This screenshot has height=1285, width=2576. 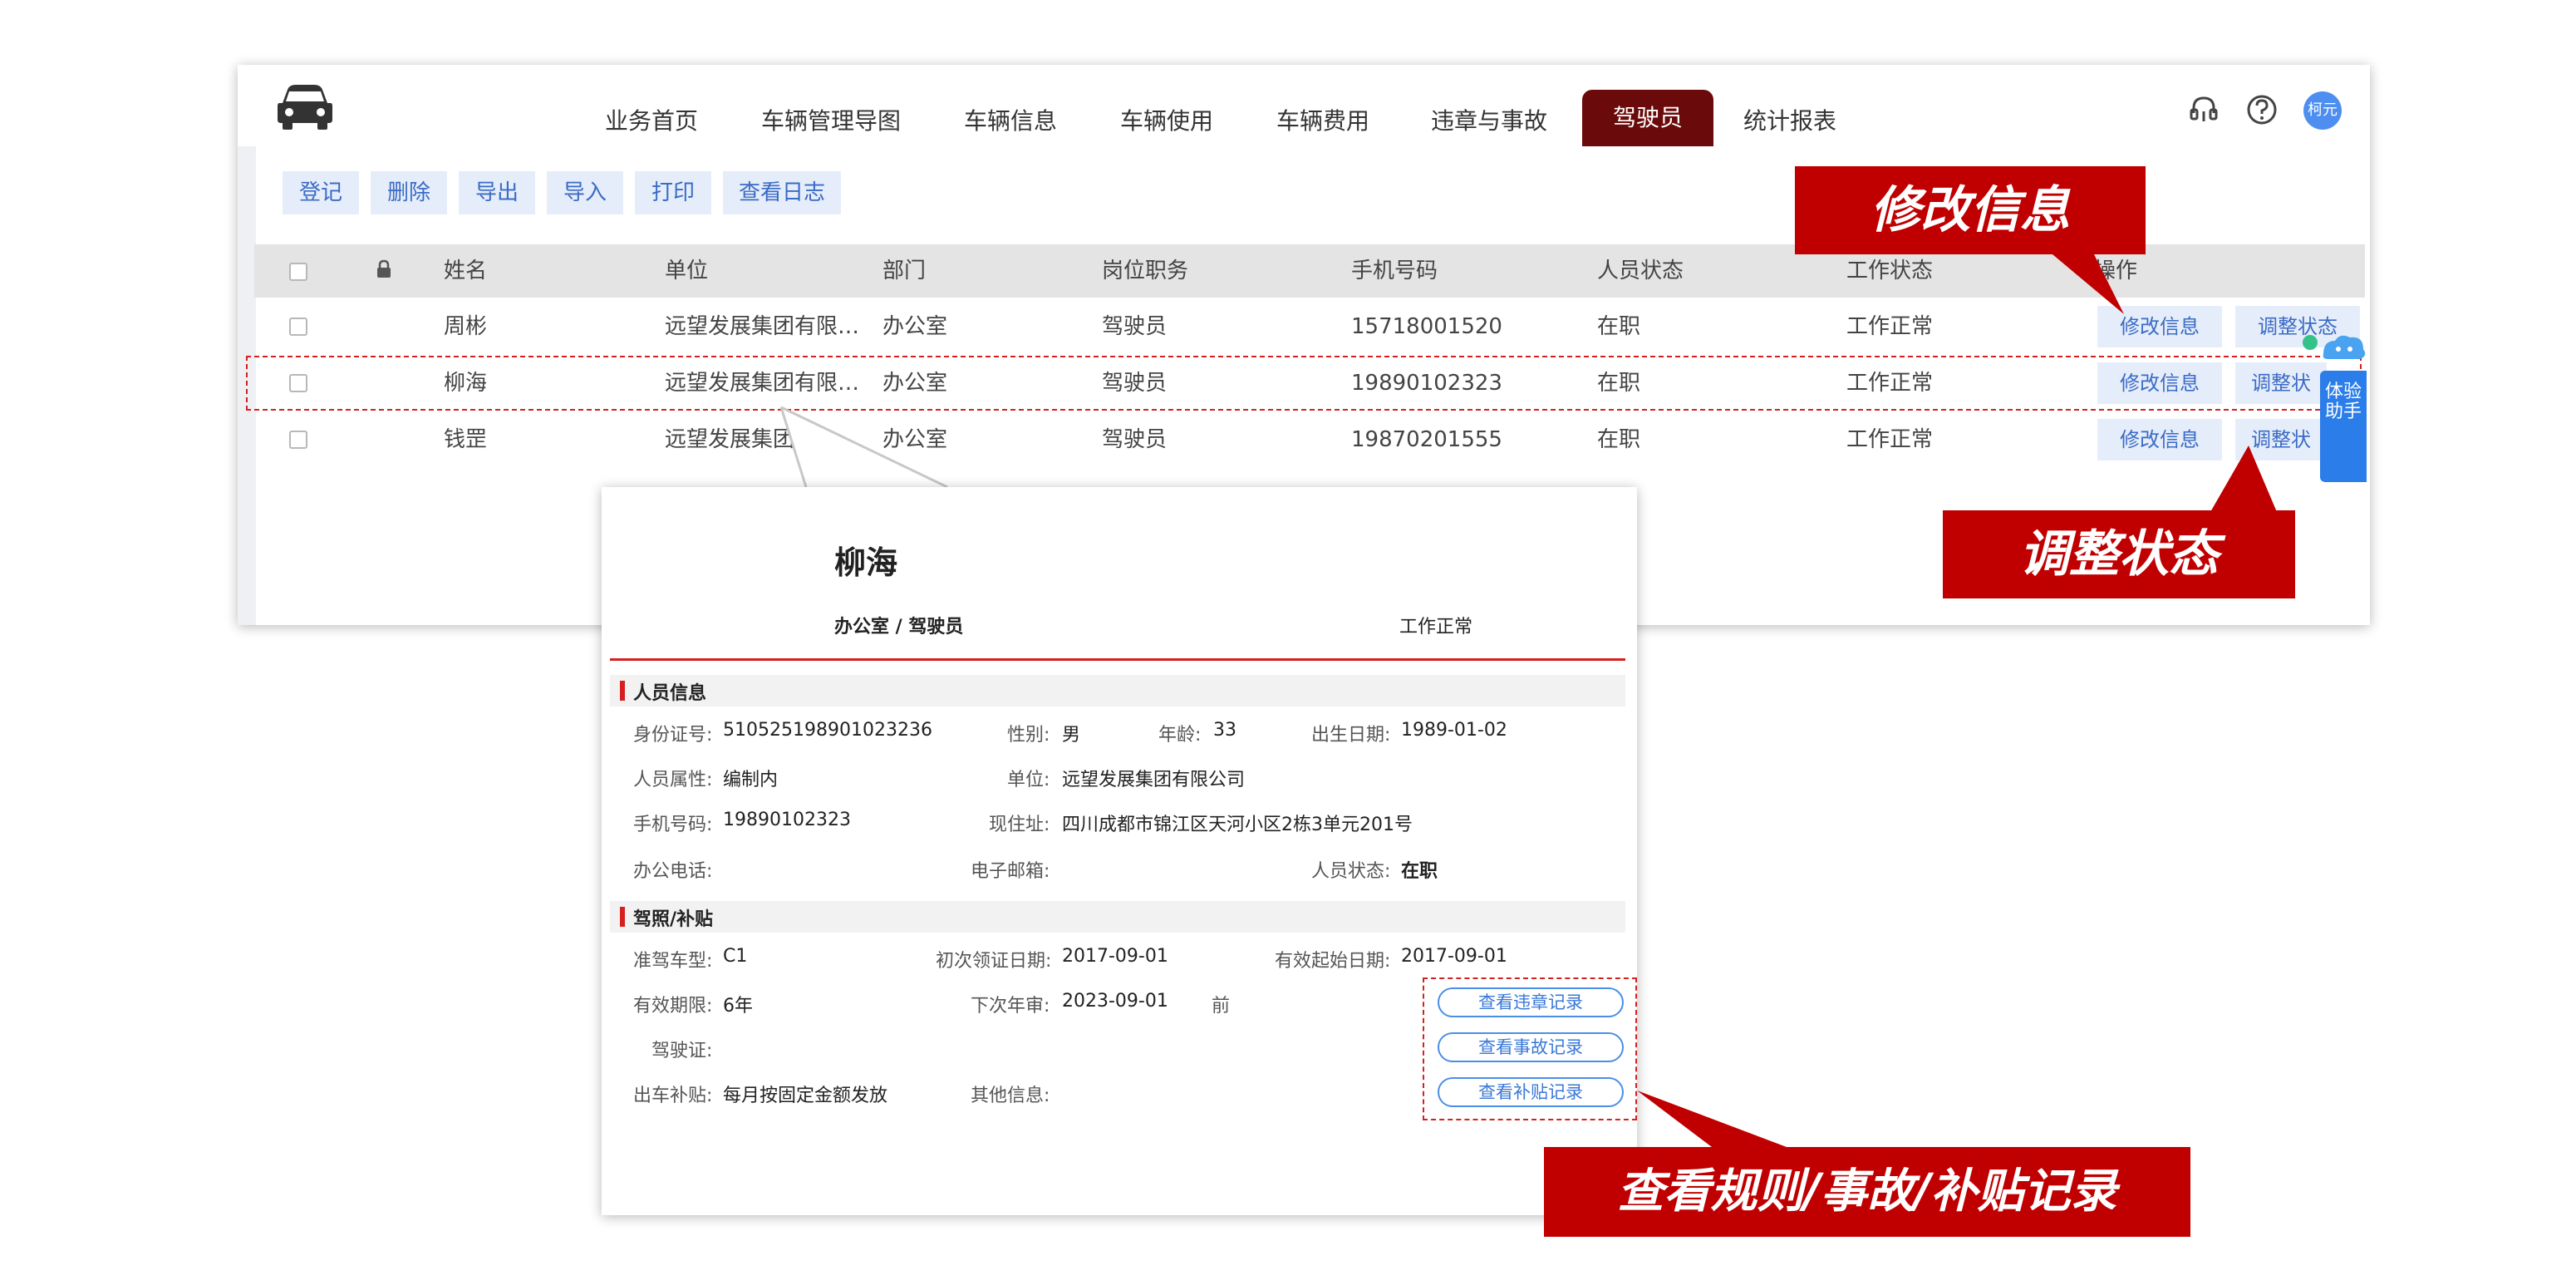 What do you see at coordinates (994, 961) in the screenshot?
I see `first-issue-label: 初次领证日期:` at bounding box center [994, 961].